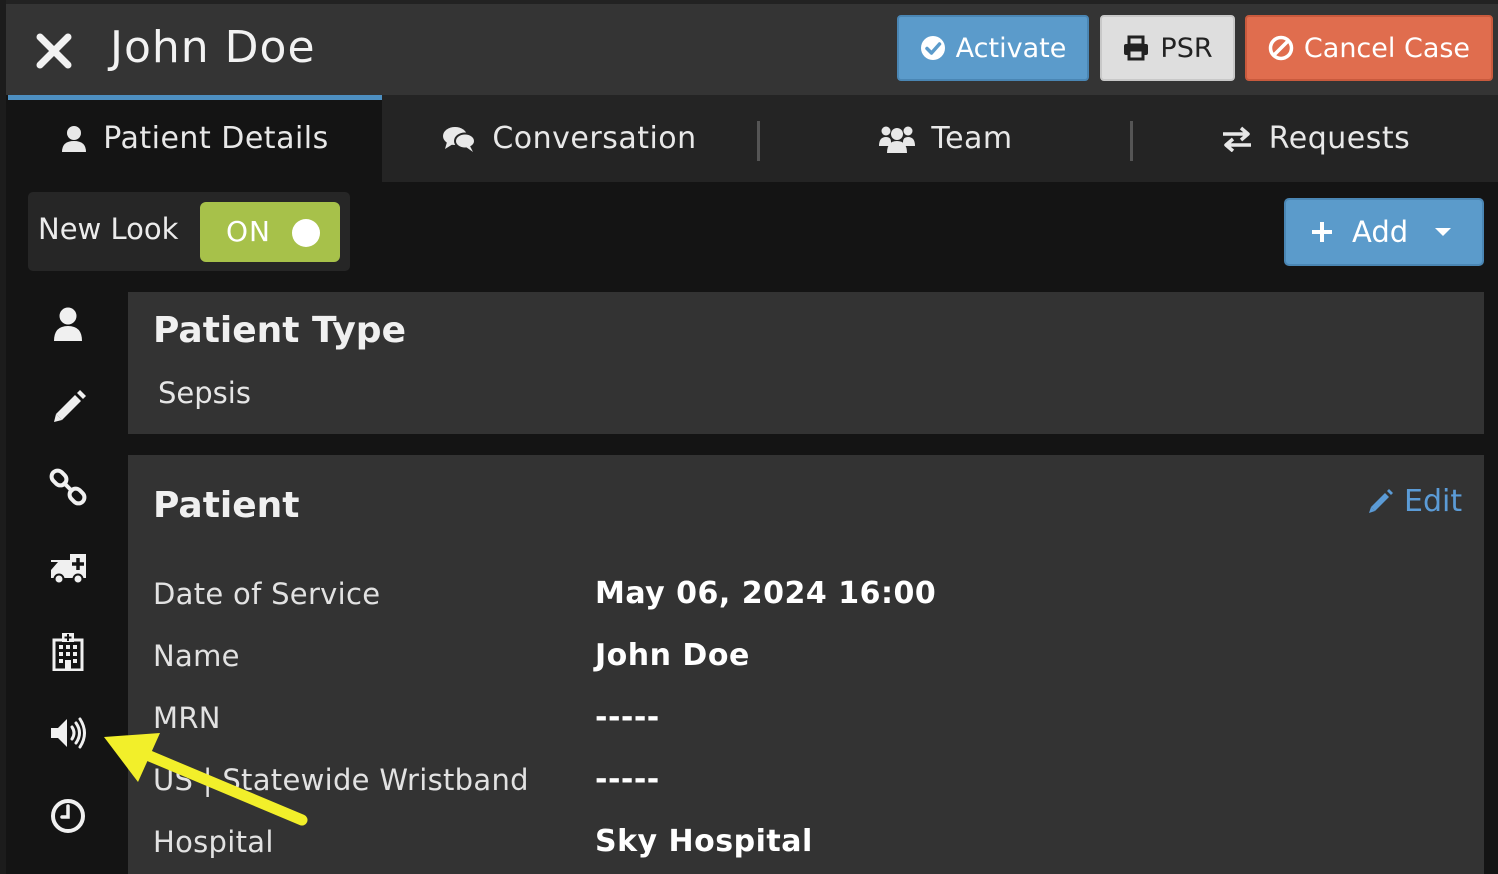 This screenshot has height=874, width=1498. I want to click on field-label-mrn: MRN, so click(187, 718).